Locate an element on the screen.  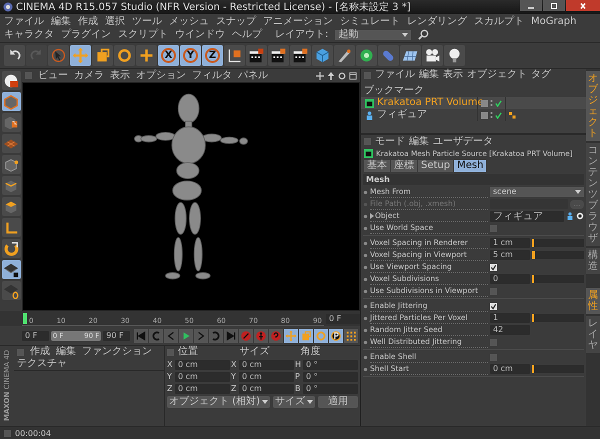
menu-item: カメラ is located at coordinates (89, 76).